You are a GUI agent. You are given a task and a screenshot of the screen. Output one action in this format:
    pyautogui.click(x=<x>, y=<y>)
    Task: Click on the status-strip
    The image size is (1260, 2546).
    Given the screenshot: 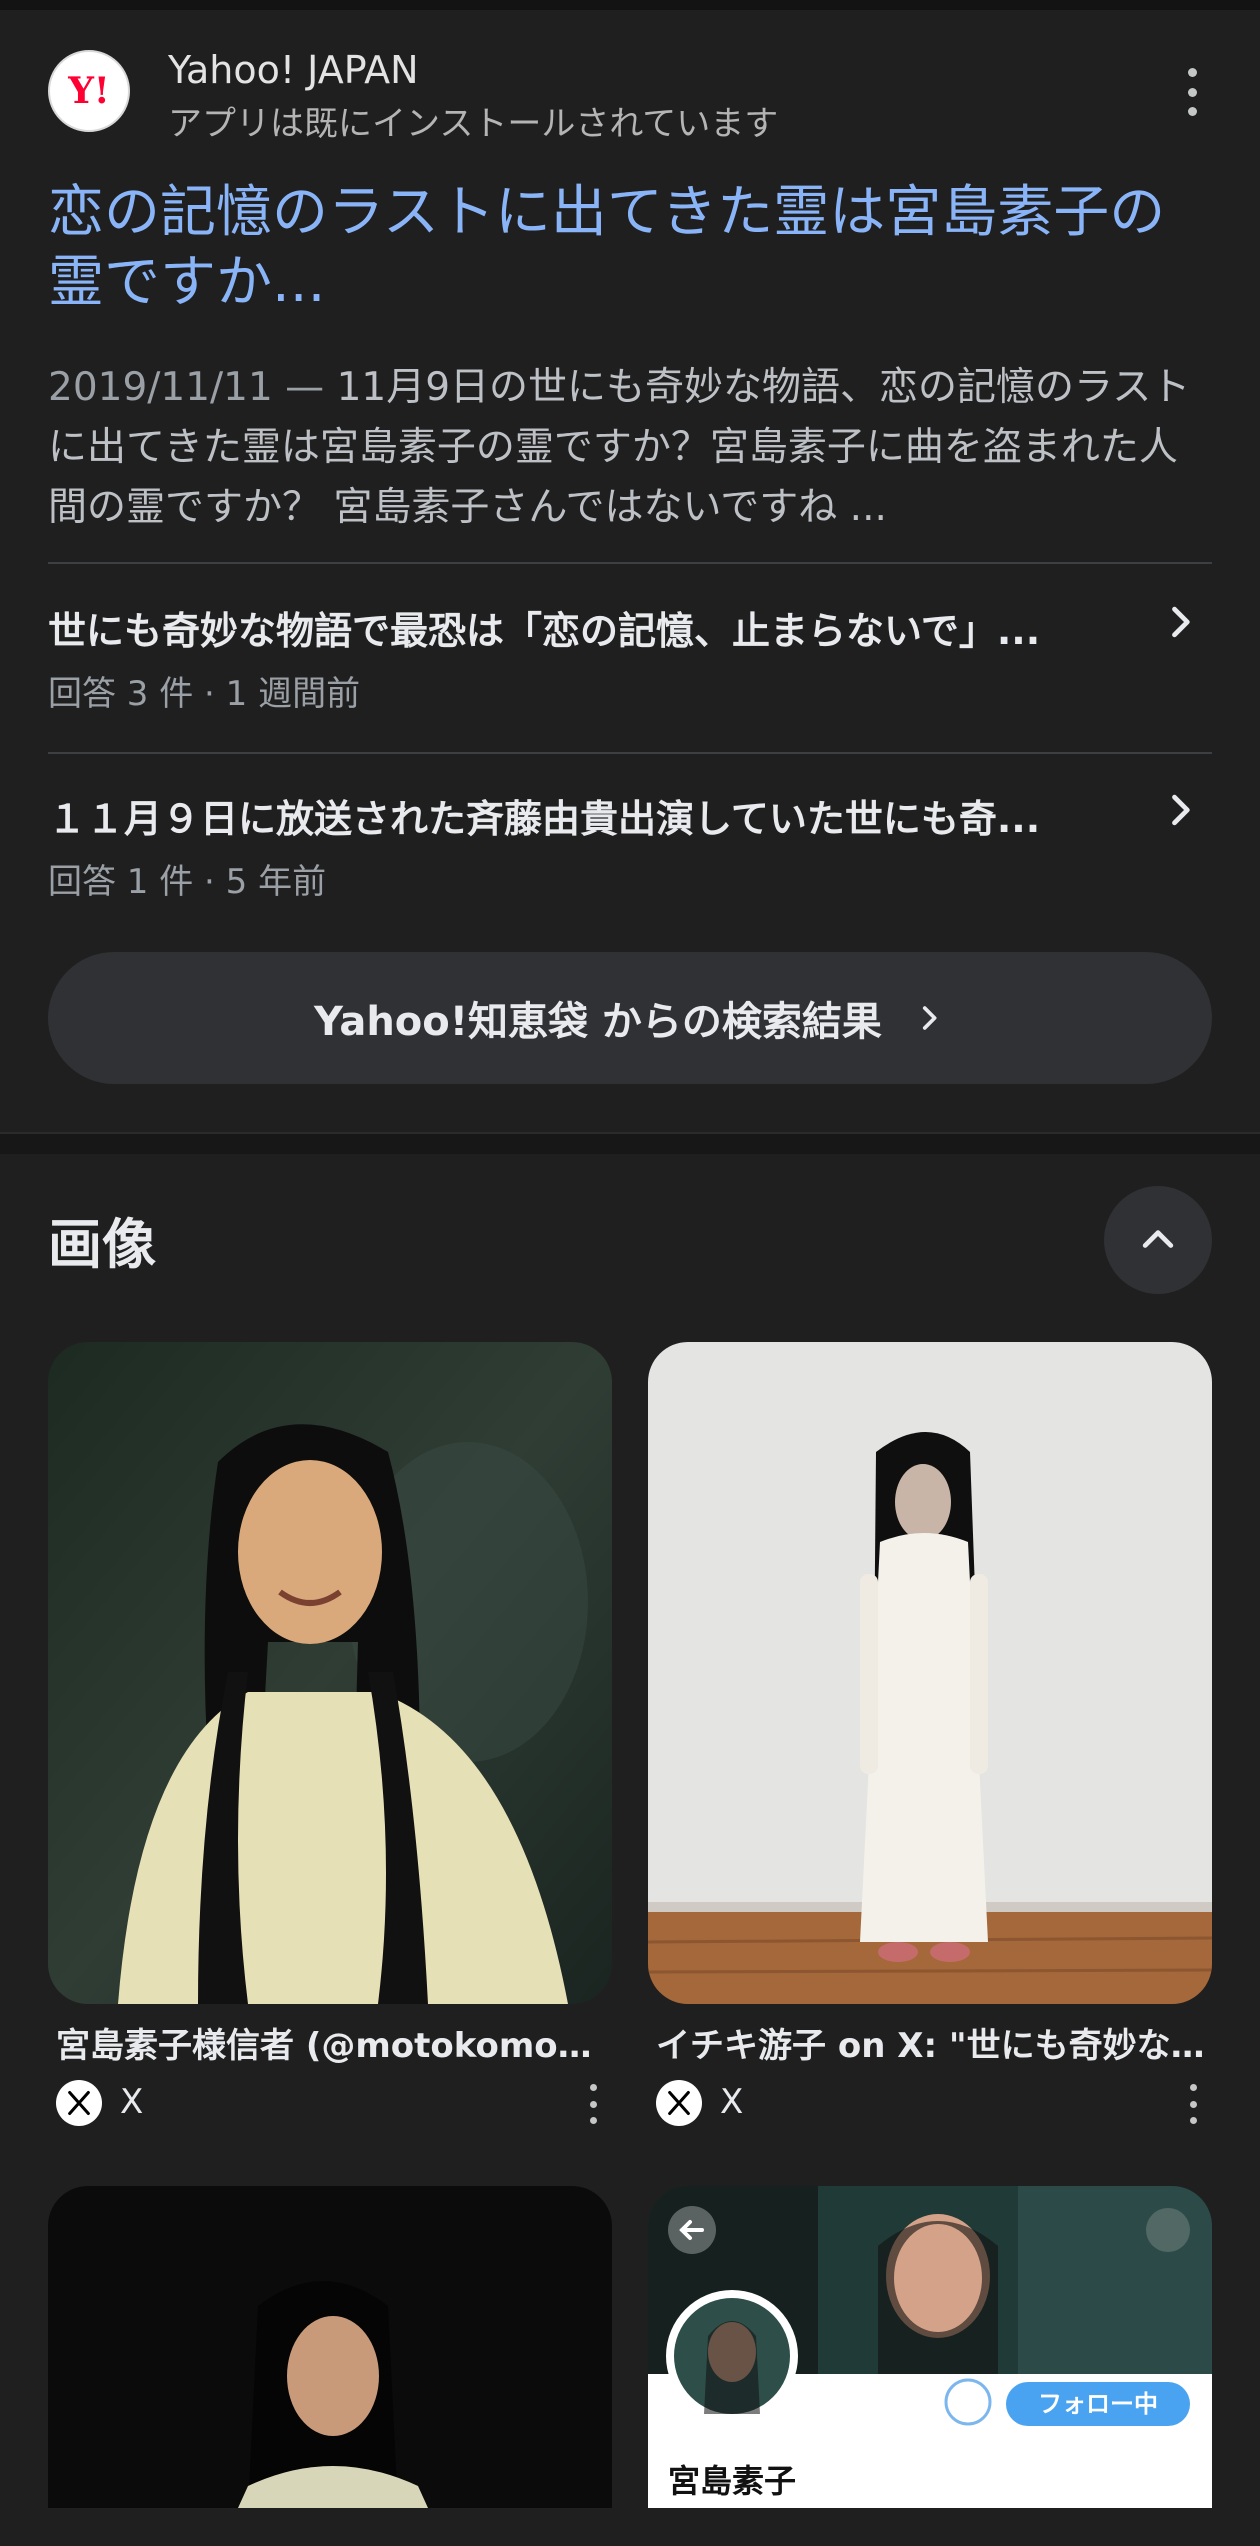 What is the action you would take?
    pyautogui.click(x=630, y=5)
    